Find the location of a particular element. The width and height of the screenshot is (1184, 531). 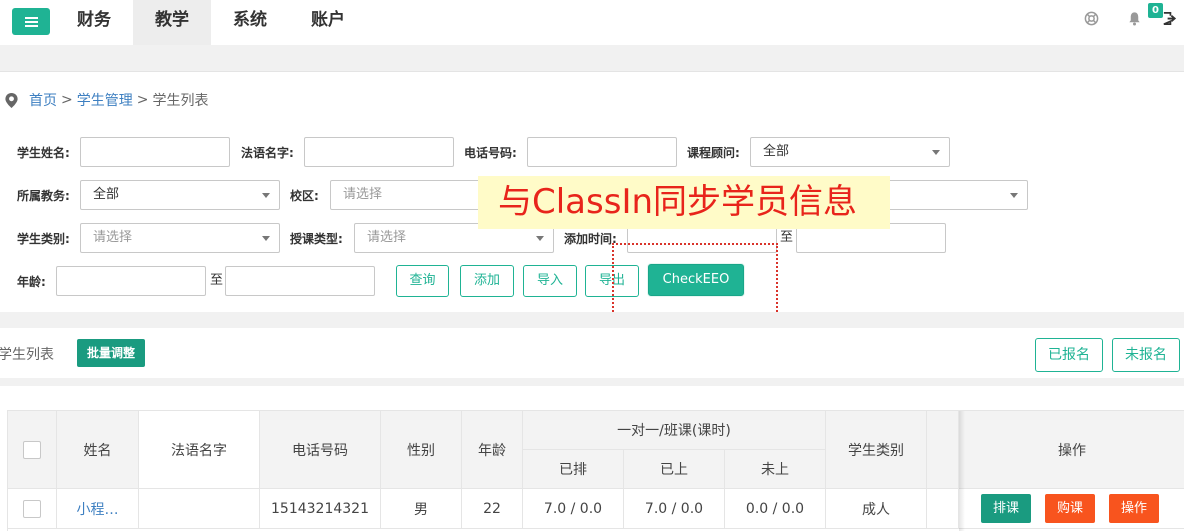

range-to-label: 至 is located at coordinates (217, 280).